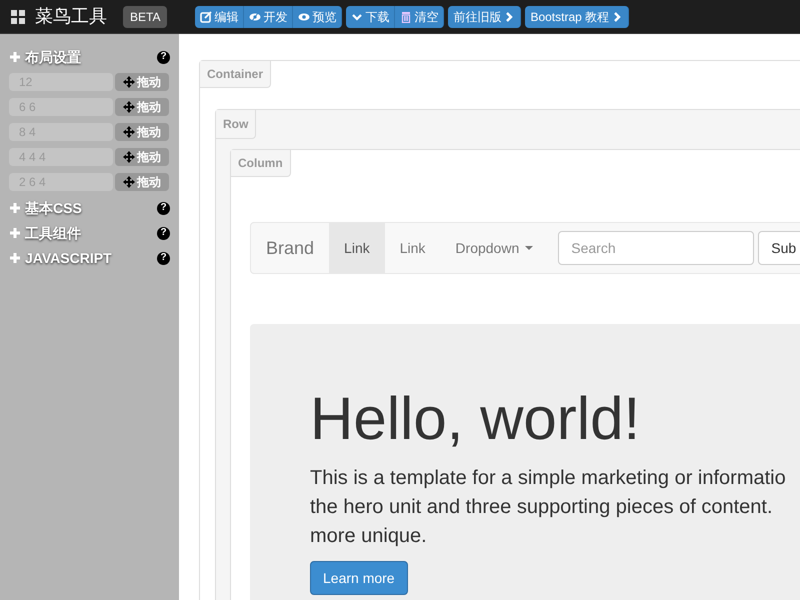 The width and height of the screenshot is (800, 600). I want to click on section-title: 布局设置, so click(53, 57).